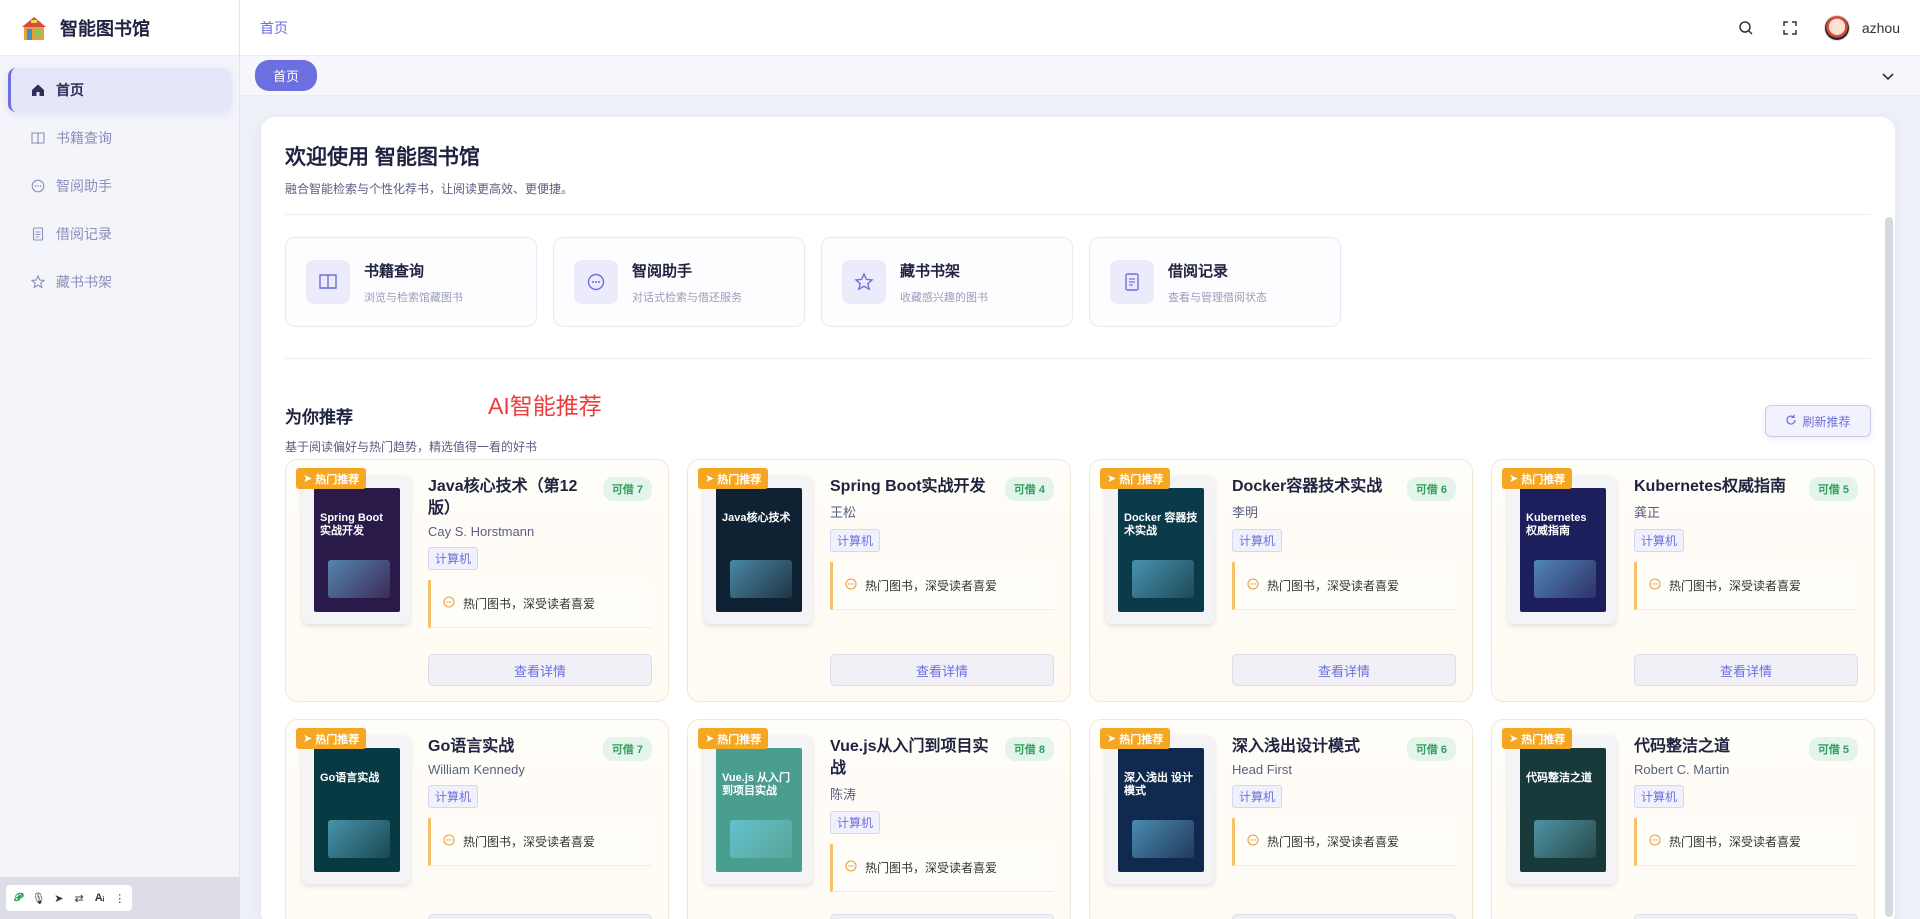  What do you see at coordinates (1344, 801) in the screenshot?
I see `book-info: 可借 6 深入浅出设计模式 Head First 计算机 热门图书，深受读者喜爱` at bounding box center [1344, 801].